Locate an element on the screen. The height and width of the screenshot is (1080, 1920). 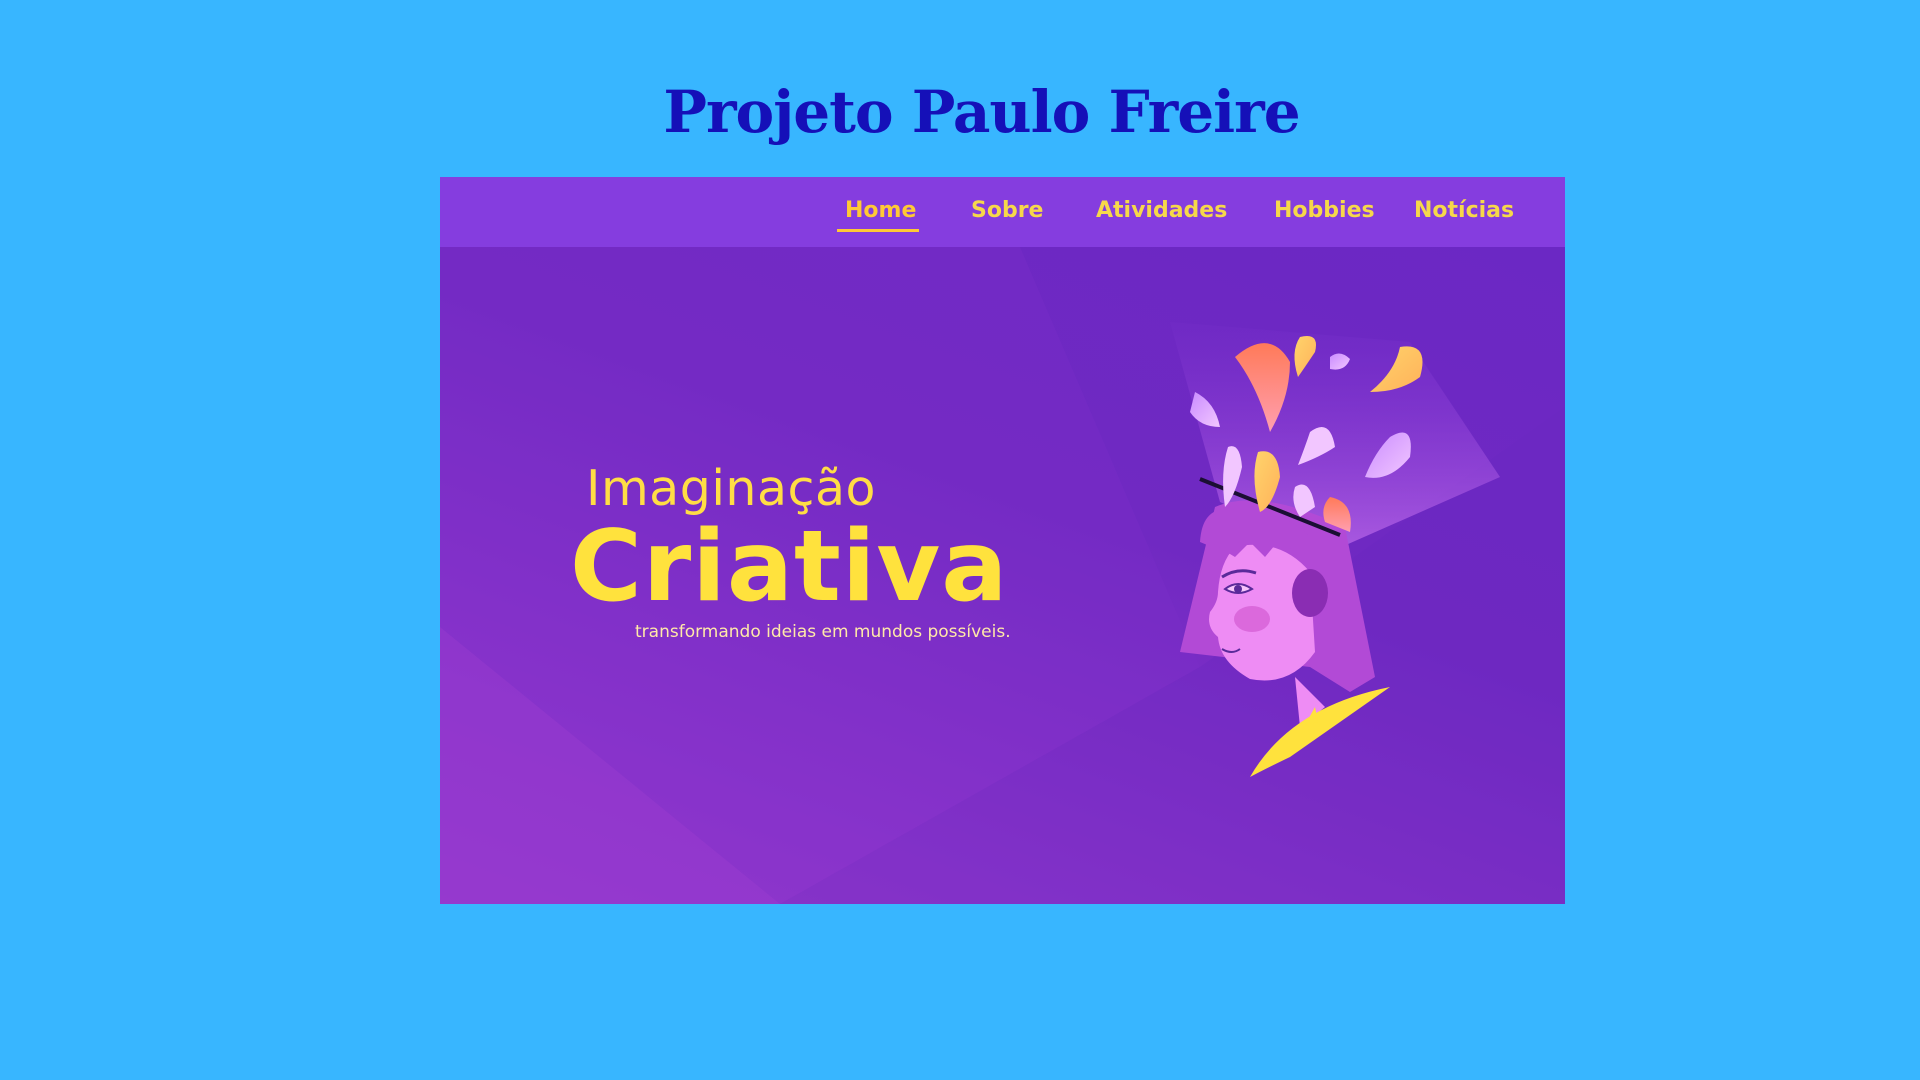
nav-noticias: Notícias is located at coordinates (1464, 210).